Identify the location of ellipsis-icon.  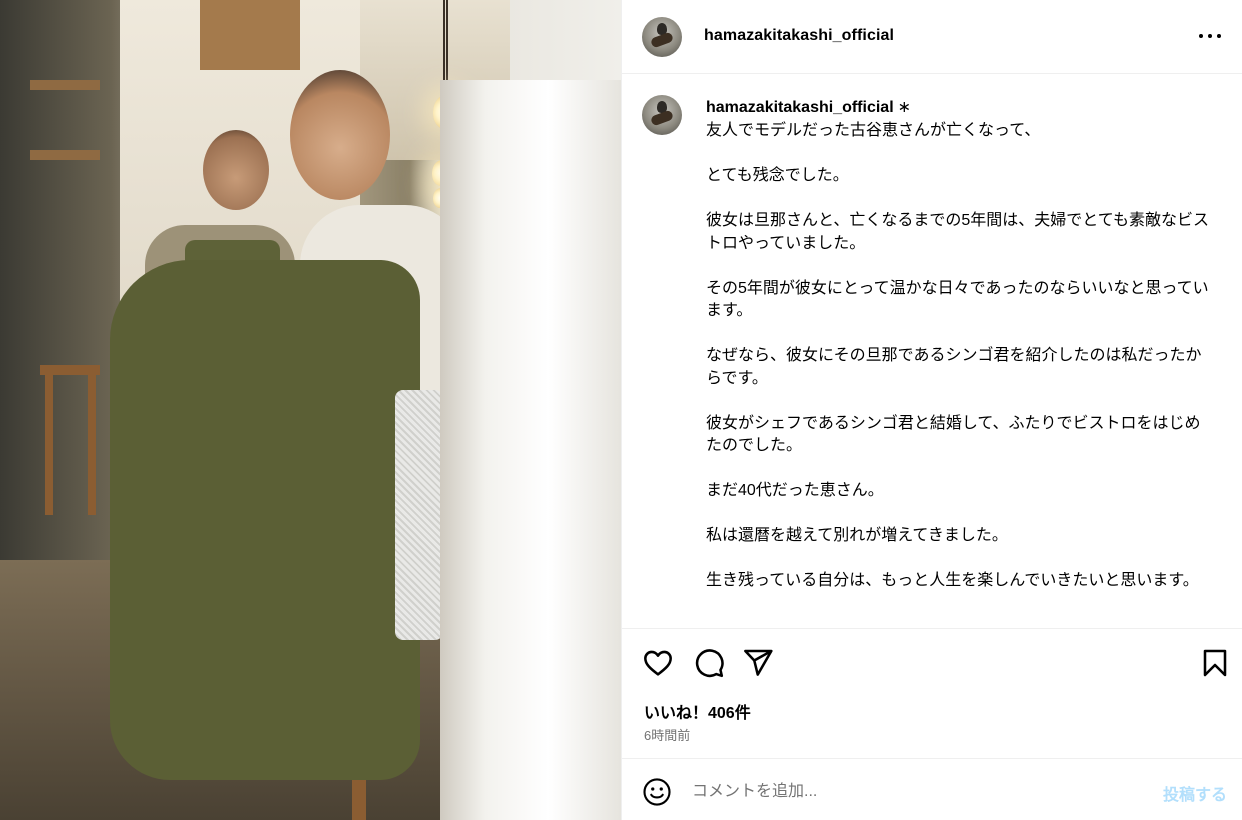
(1210, 36).